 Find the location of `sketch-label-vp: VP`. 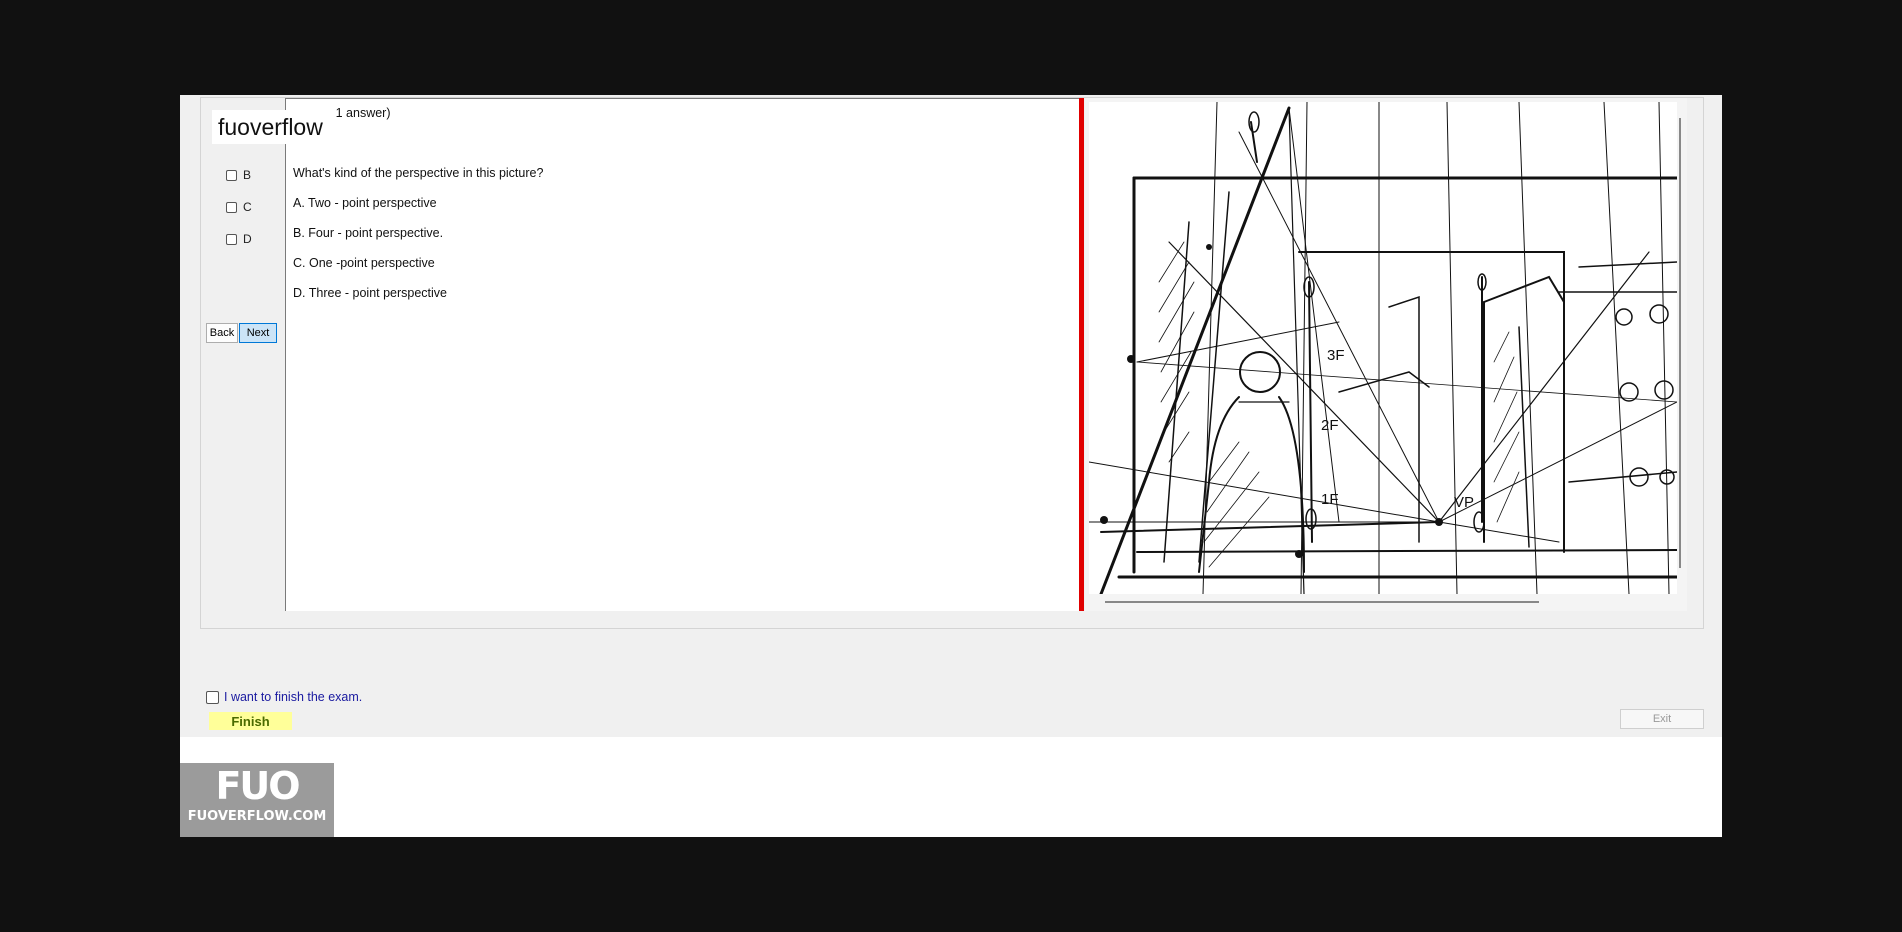

sketch-label-vp: VP is located at coordinates (1464, 502).